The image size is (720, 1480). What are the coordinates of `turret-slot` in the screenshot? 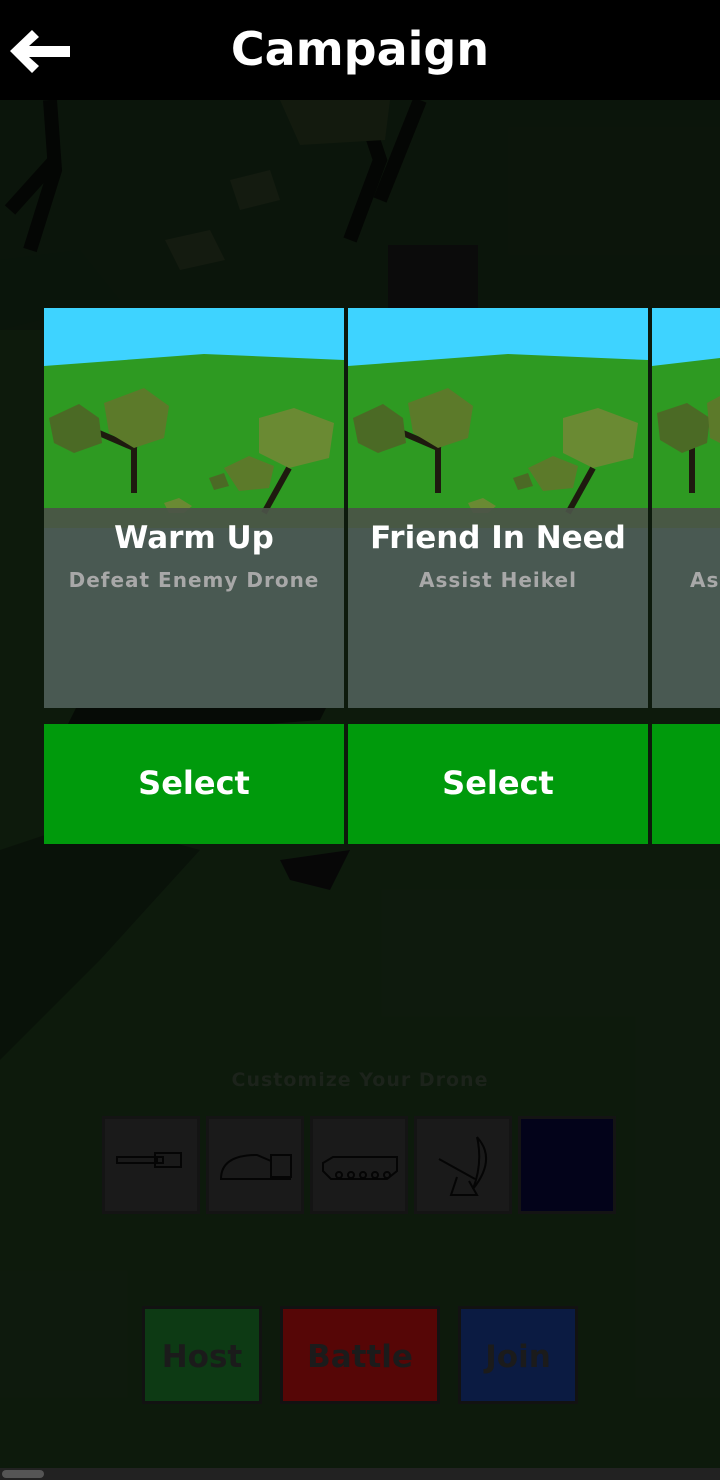 It's located at (255, 1165).